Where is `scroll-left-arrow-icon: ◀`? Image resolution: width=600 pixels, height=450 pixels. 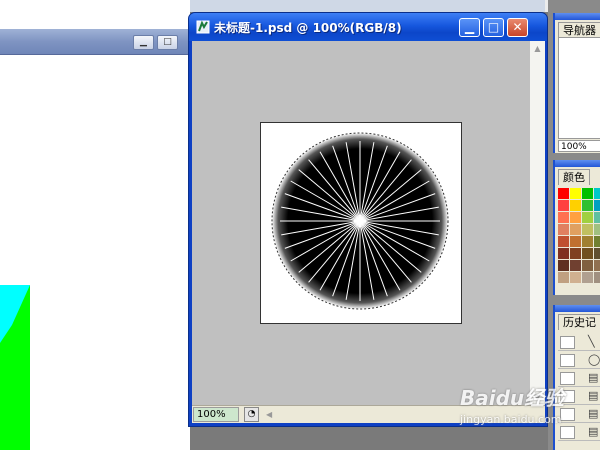 scroll-left-arrow-icon: ◀ is located at coordinates (273, 414).